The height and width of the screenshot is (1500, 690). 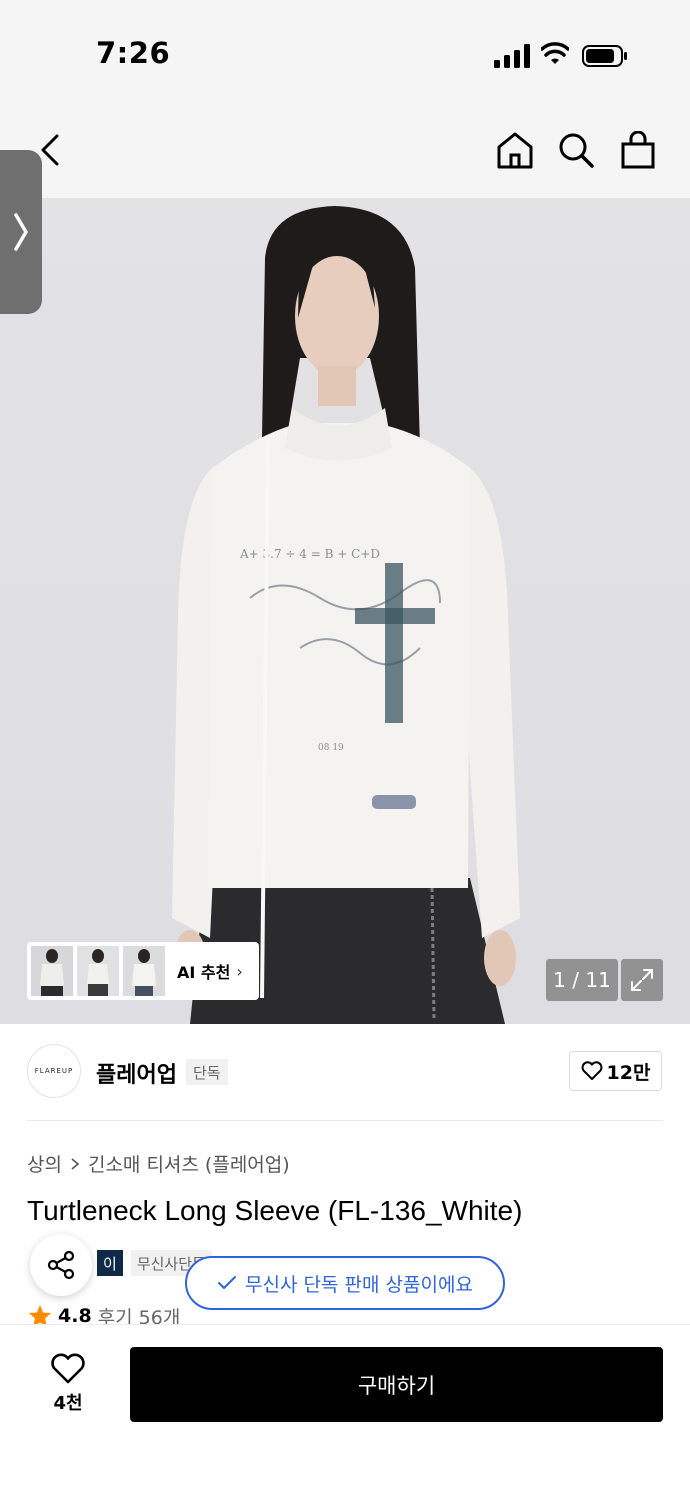 What do you see at coordinates (110, 1263) in the screenshot?
I see `tag-dark: 이` at bounding box center [110, 1263].